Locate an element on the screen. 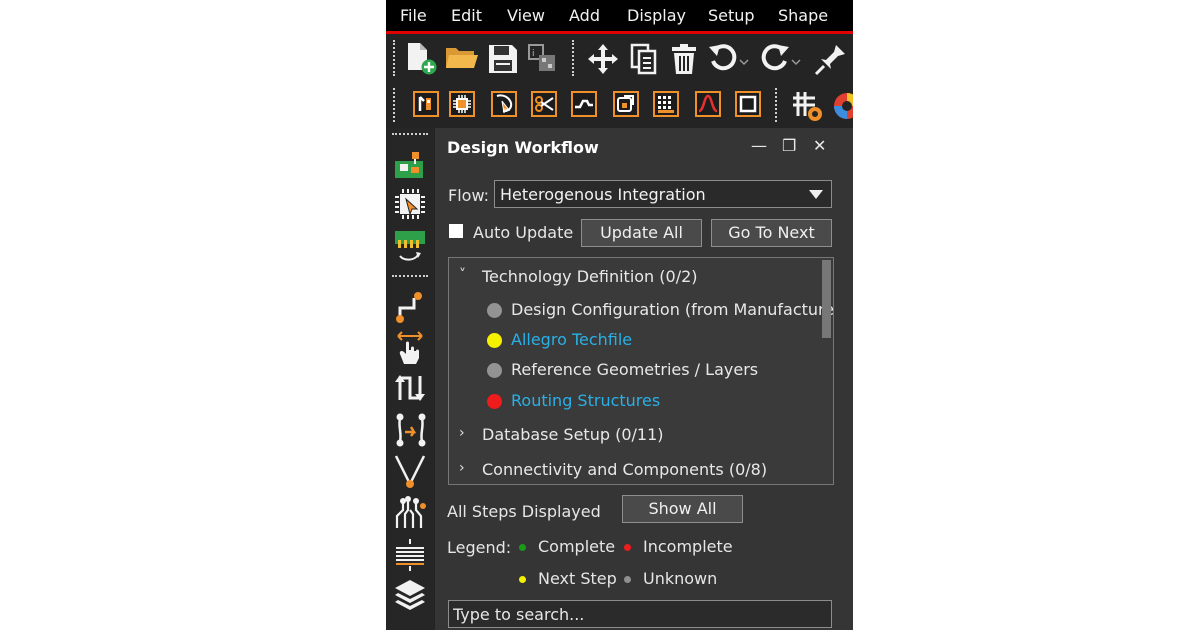 The height and width of the screenshot is (630, 1200). v-route-icon is located at coordinates (411, 472).